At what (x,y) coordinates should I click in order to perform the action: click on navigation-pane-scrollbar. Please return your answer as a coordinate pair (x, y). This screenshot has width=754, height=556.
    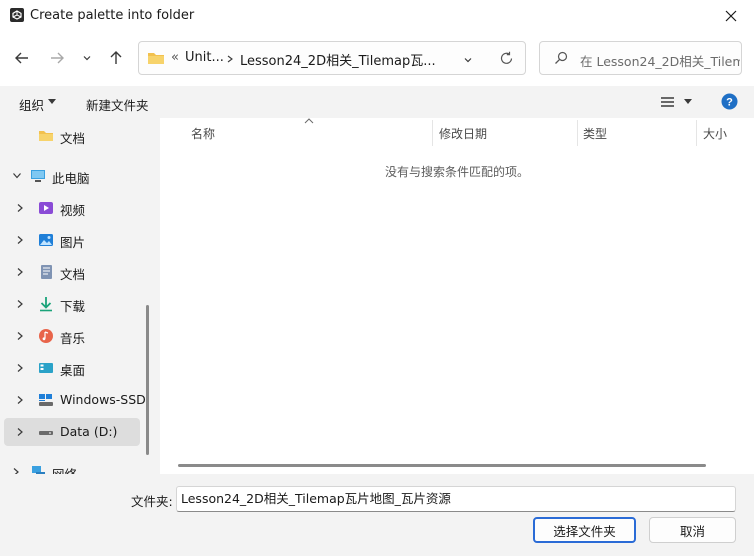
    Looking at the image, I should click on (147, 380).